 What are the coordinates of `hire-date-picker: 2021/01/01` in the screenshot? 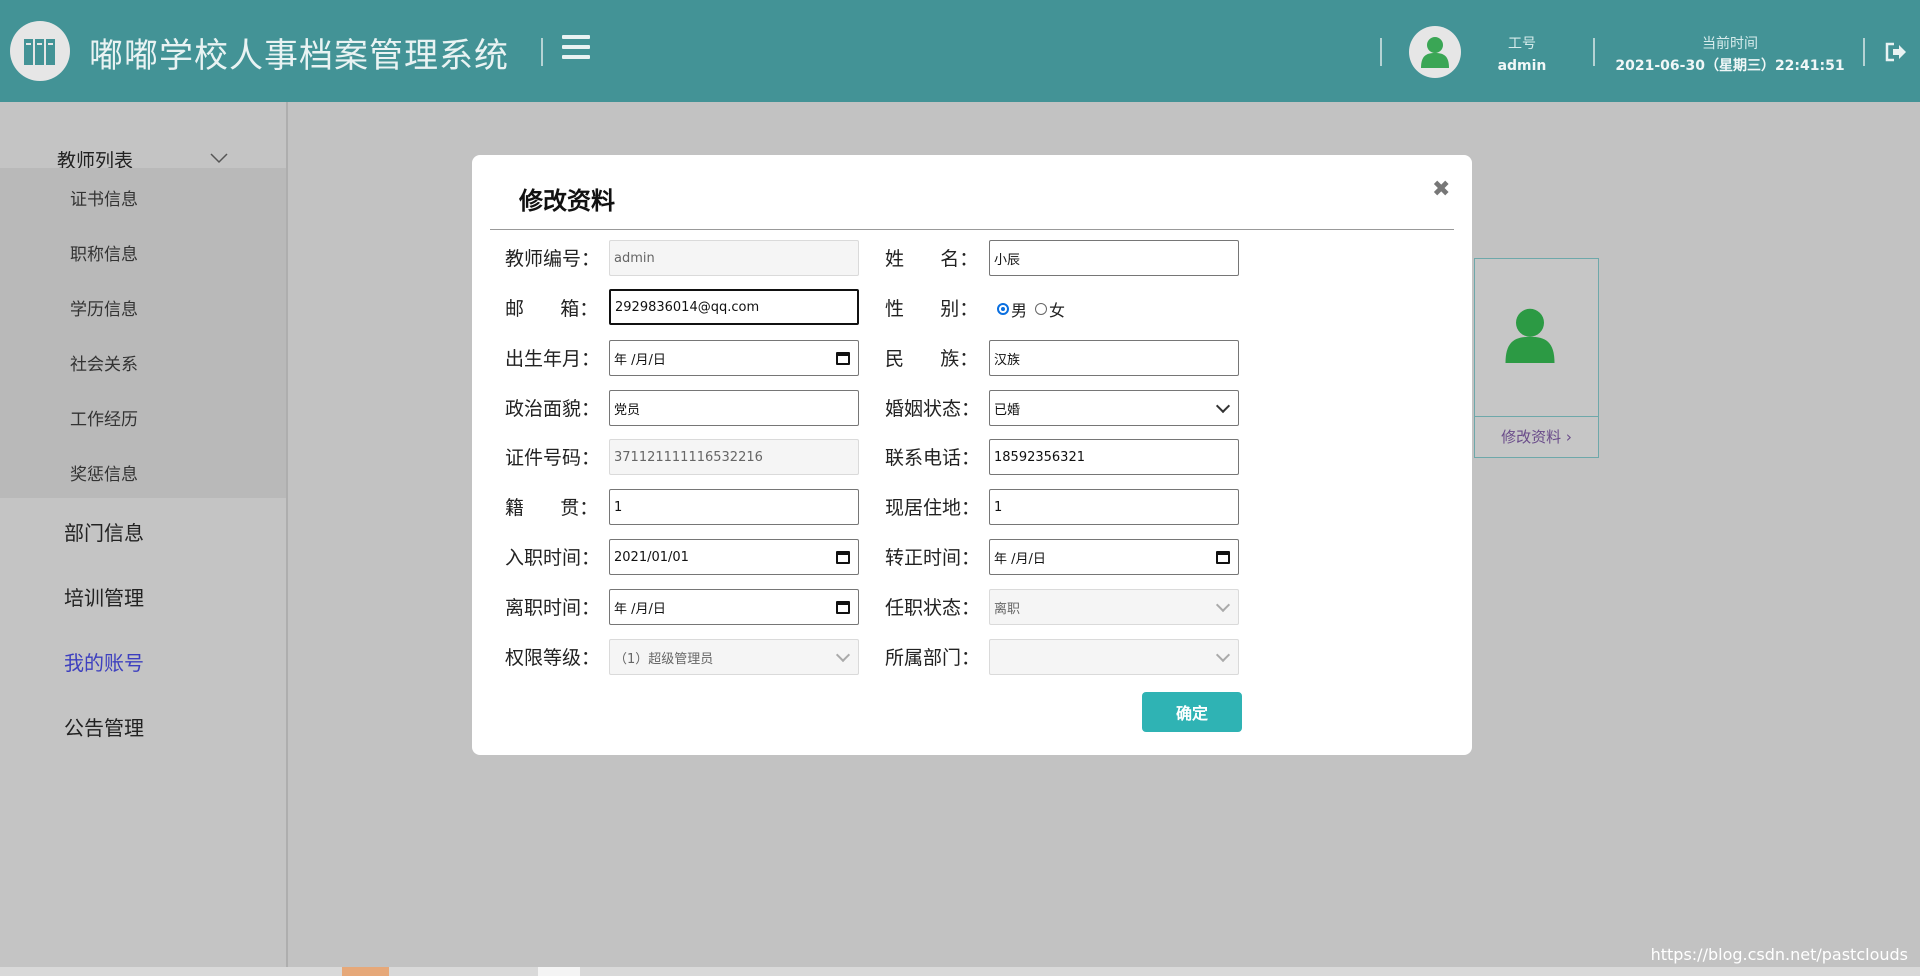 It's located at (734, 557).